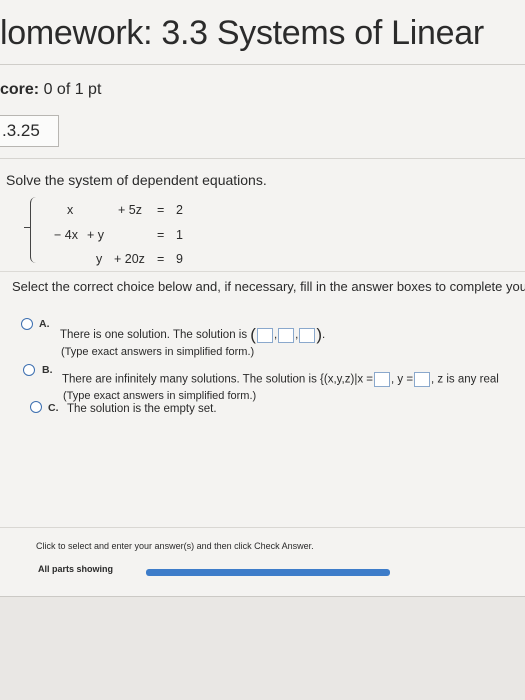 The width and height of the screenshot is (525, 700). I want to click on eq3-equals: =, so click(161, 259).